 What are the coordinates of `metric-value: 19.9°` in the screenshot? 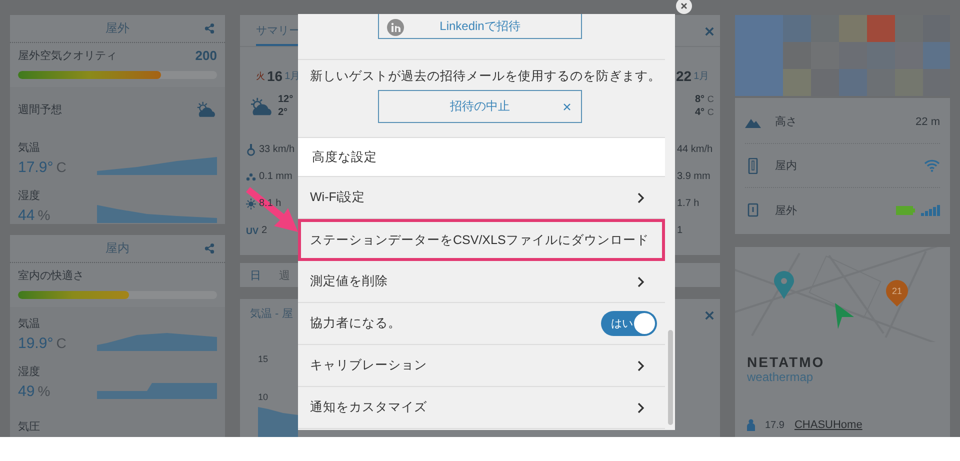 It's located at (36, 344).